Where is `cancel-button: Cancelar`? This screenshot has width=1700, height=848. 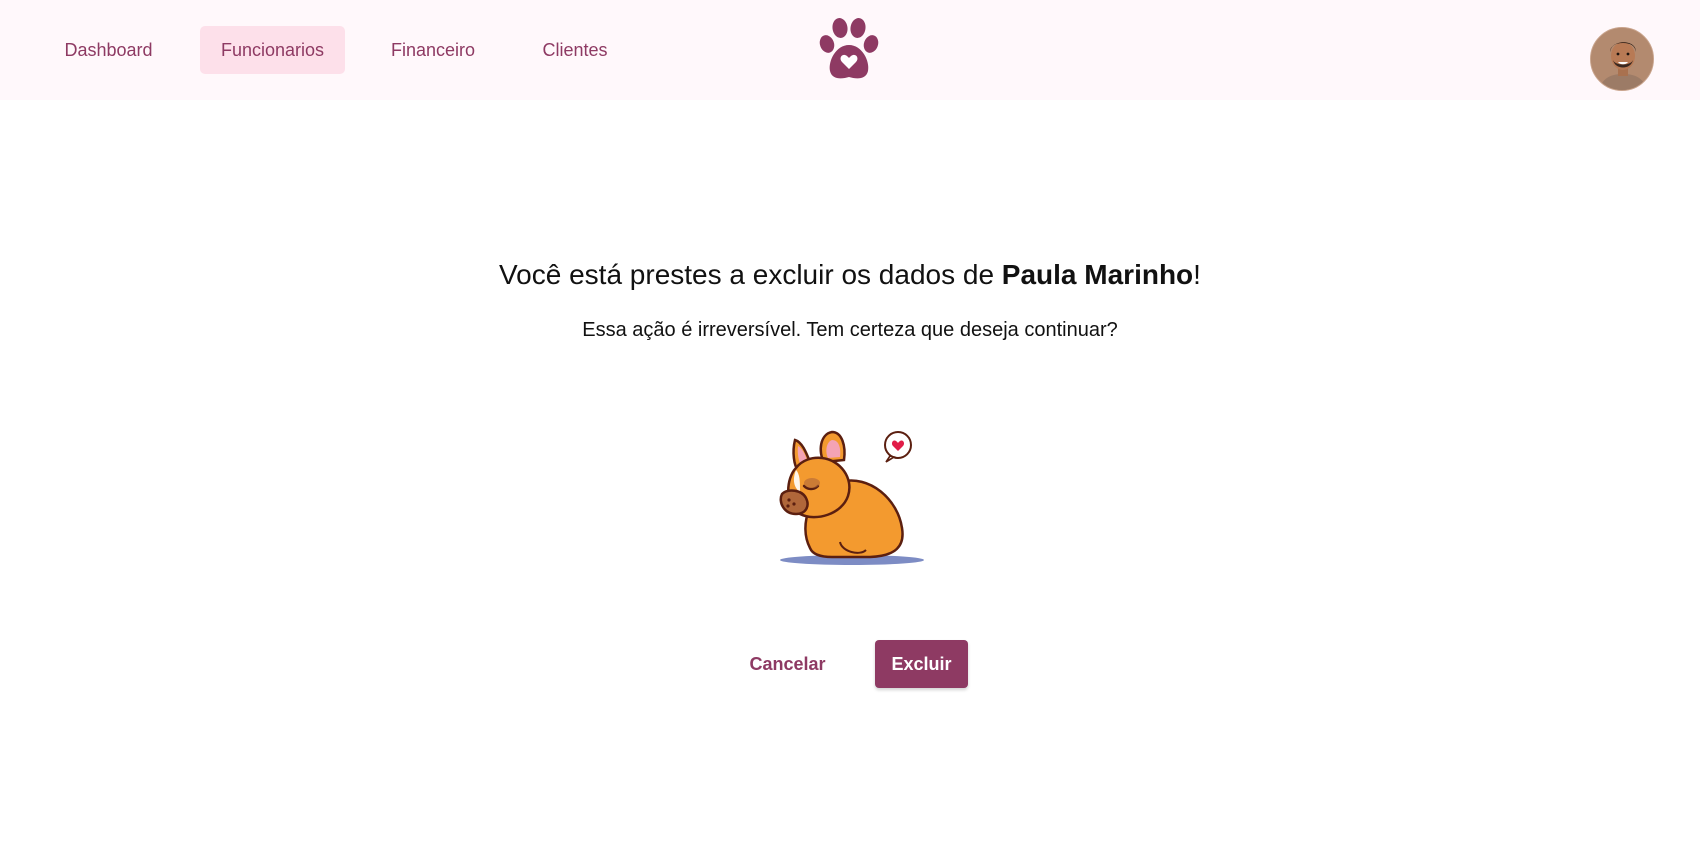
cancel-button: Cancelar is located at coordinates (787, 664).